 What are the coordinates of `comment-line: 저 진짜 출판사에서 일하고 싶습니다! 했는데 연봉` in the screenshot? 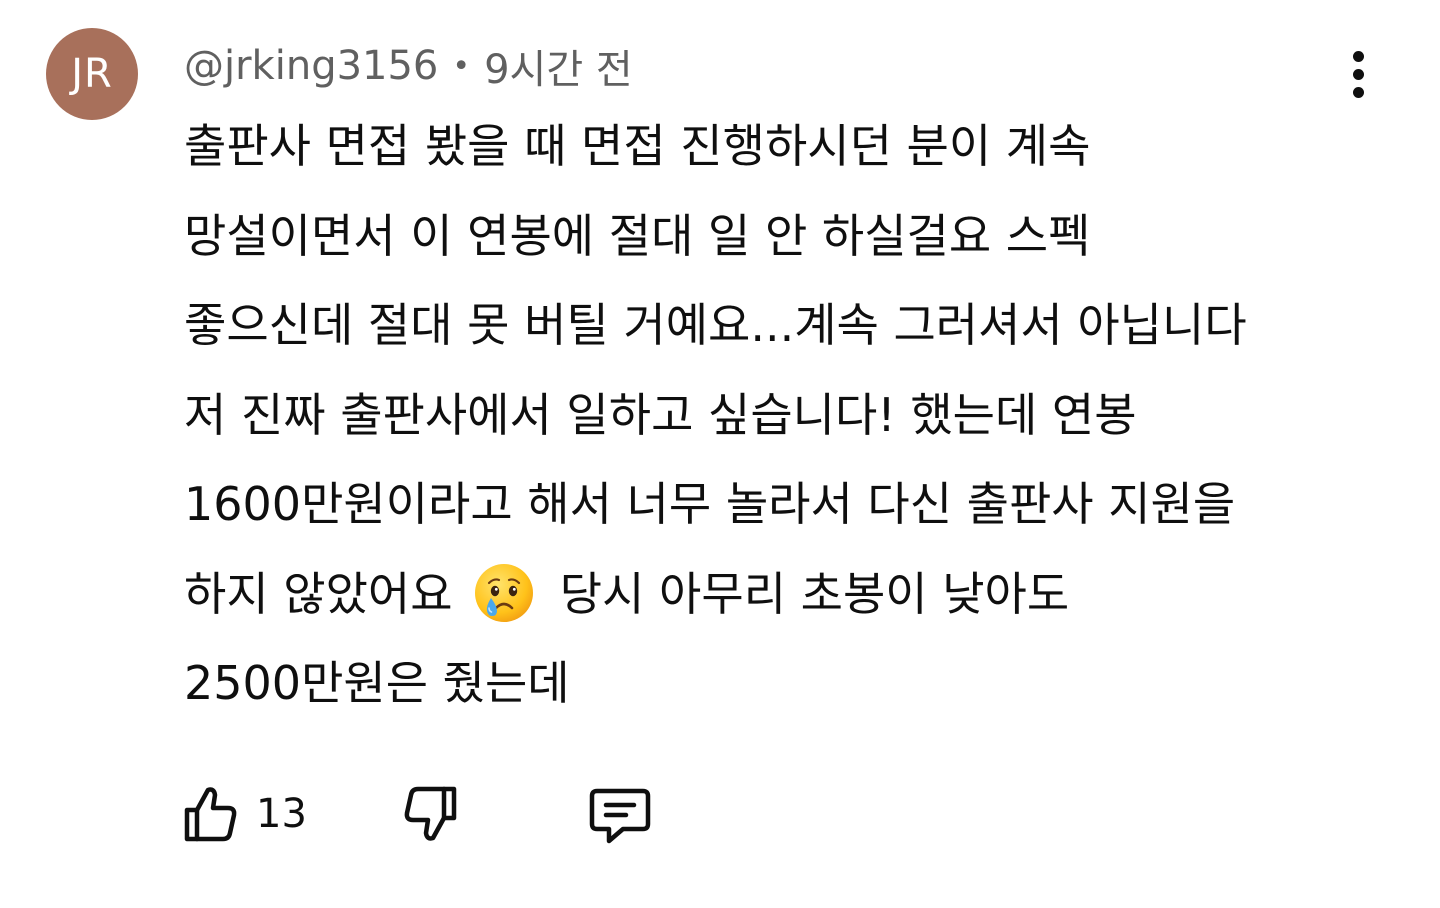 It's located at (660, 414).